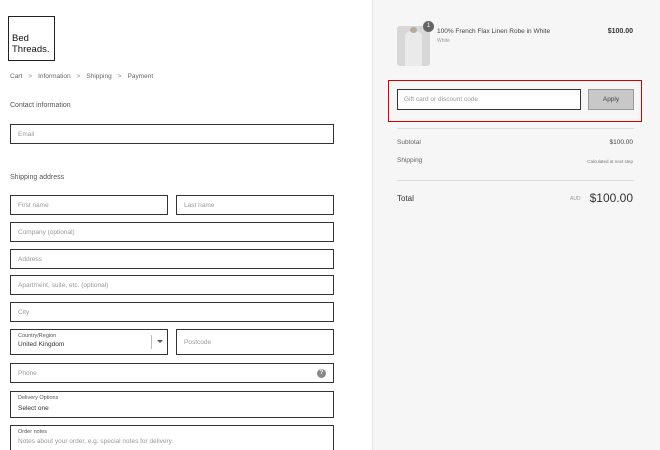  What do you see at coordinates (172, 373) in the screenshot?
I see `phone-field: Phone ?` at bounding box center [172, 373].